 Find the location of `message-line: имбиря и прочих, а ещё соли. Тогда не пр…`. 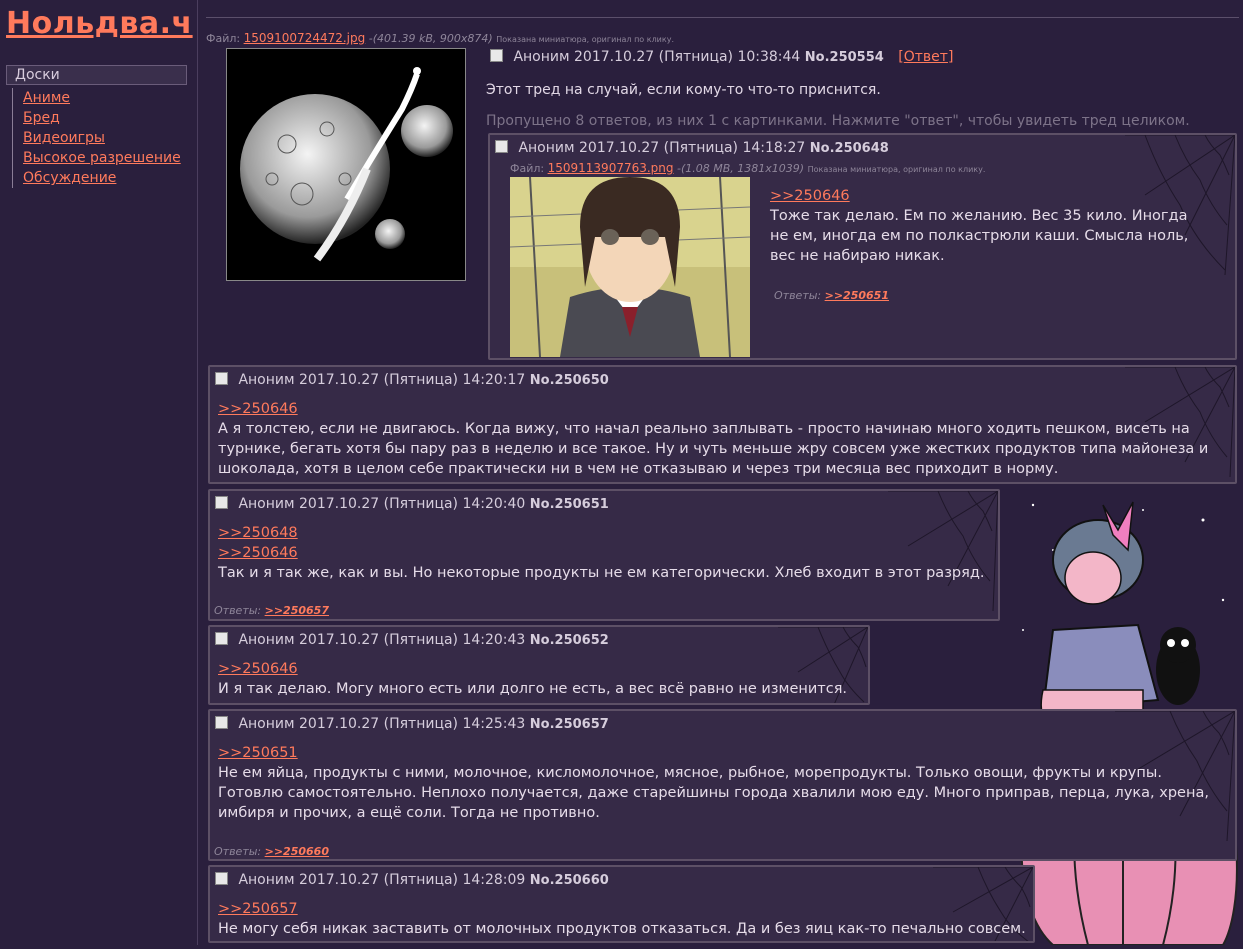

message-line: имбиря и прочих, а ещё соли. Тогда не пр… is located at coordinates (409, 813).